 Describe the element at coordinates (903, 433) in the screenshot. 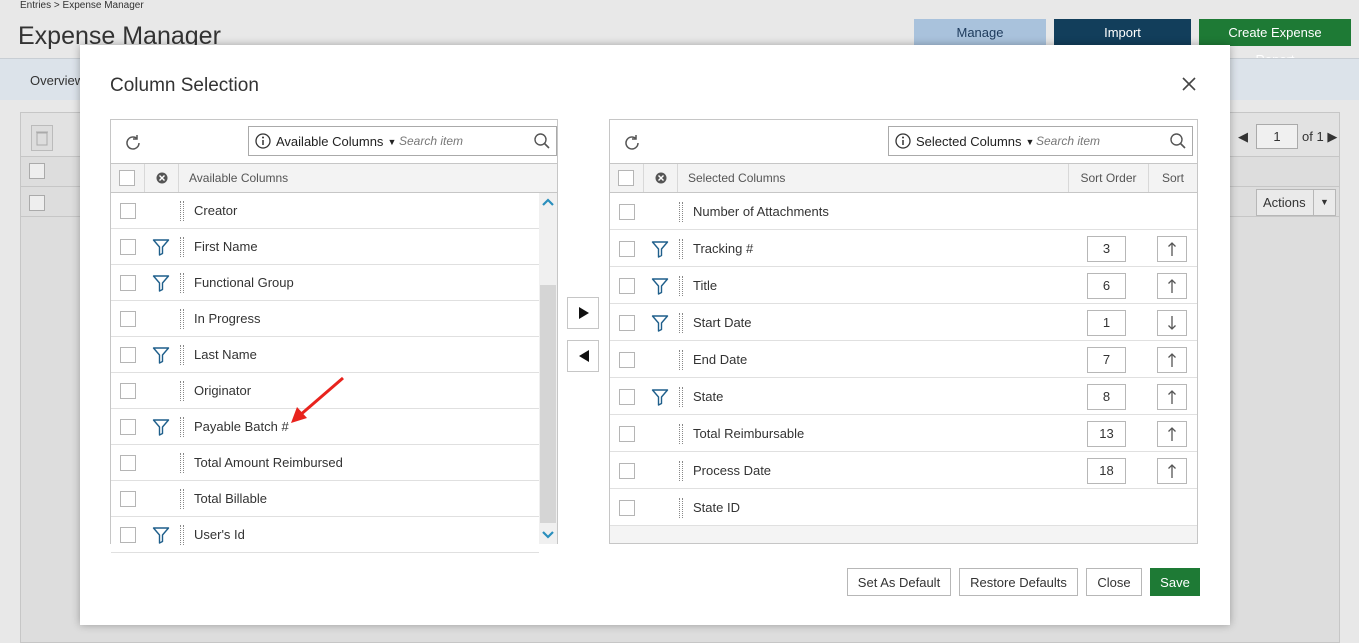

I see `list-item: Total Reimbursable 13` at that location.